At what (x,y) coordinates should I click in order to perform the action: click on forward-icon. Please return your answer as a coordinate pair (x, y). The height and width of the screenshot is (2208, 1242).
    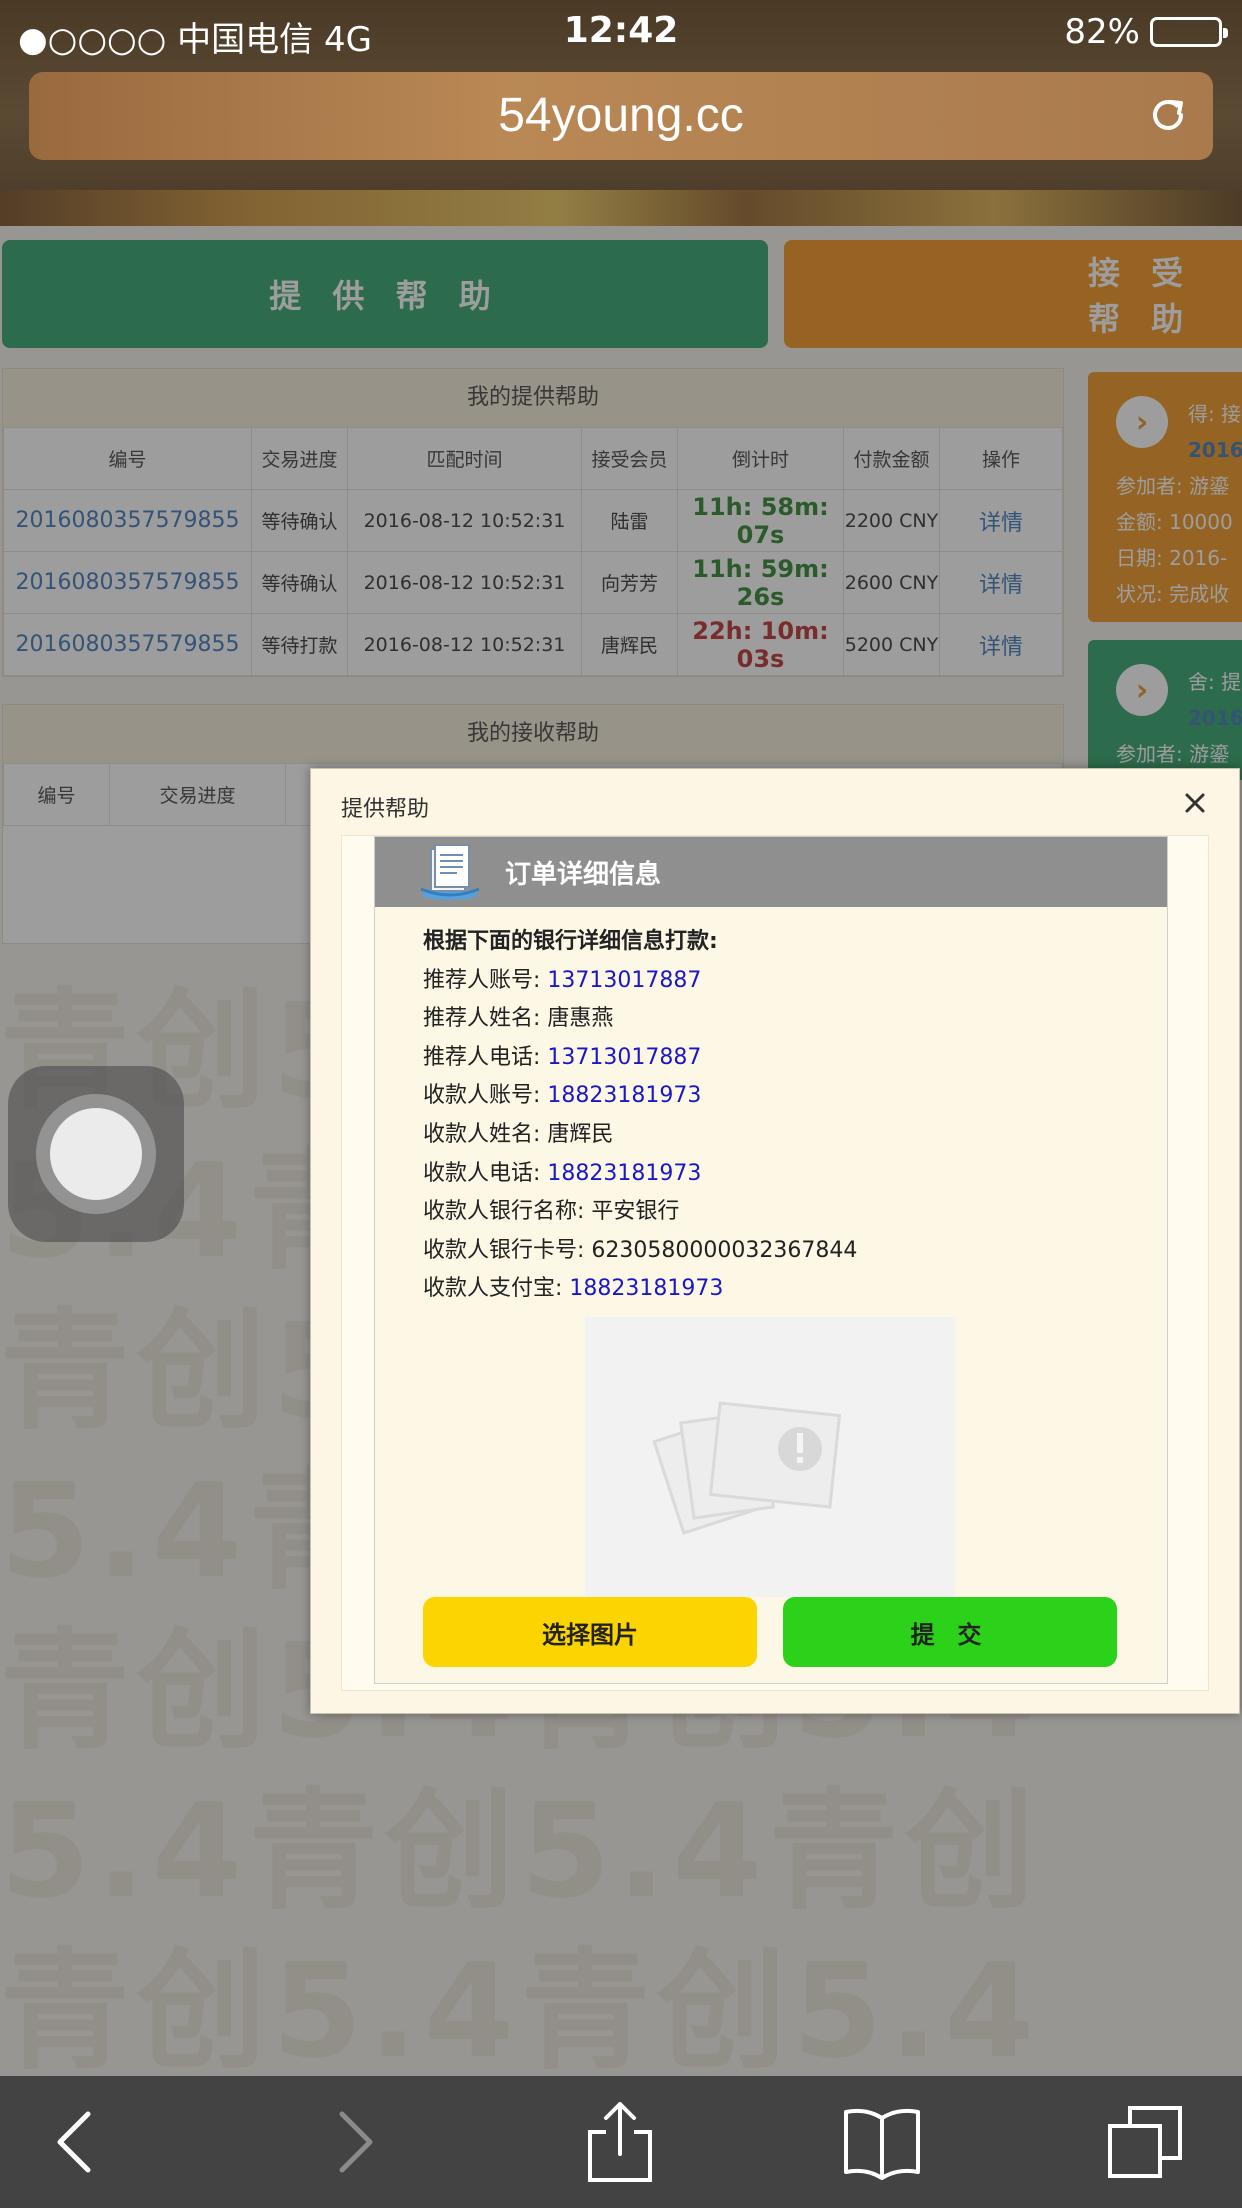
    Looking at the image, I should click on (352, 2142).